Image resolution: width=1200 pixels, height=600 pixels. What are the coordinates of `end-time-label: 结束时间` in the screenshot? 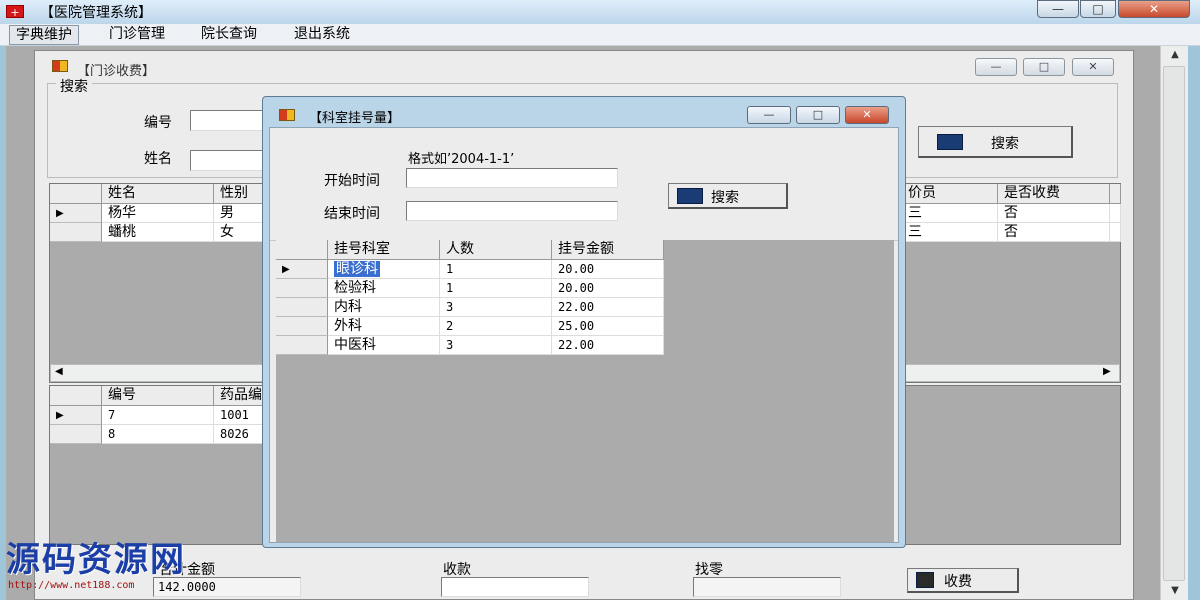 It's located at (352, 214).